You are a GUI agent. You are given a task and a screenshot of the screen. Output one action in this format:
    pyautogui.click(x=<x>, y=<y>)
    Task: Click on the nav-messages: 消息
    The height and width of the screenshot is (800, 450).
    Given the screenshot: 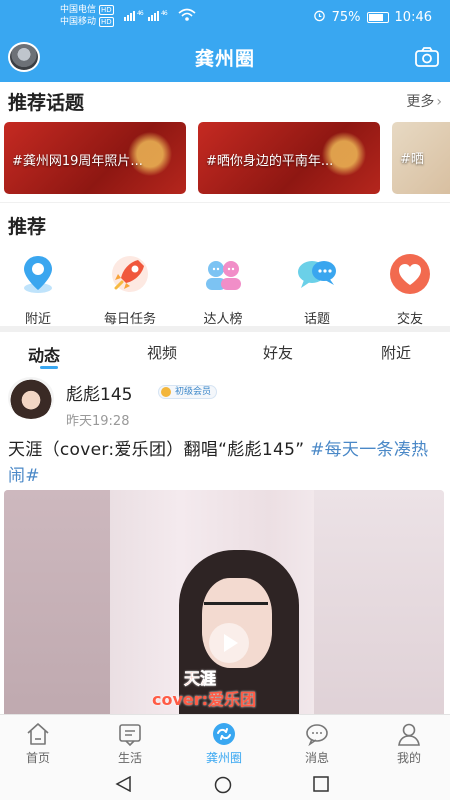 What is the action you would take?
    pyautogui.click(x=317, y=742)
    